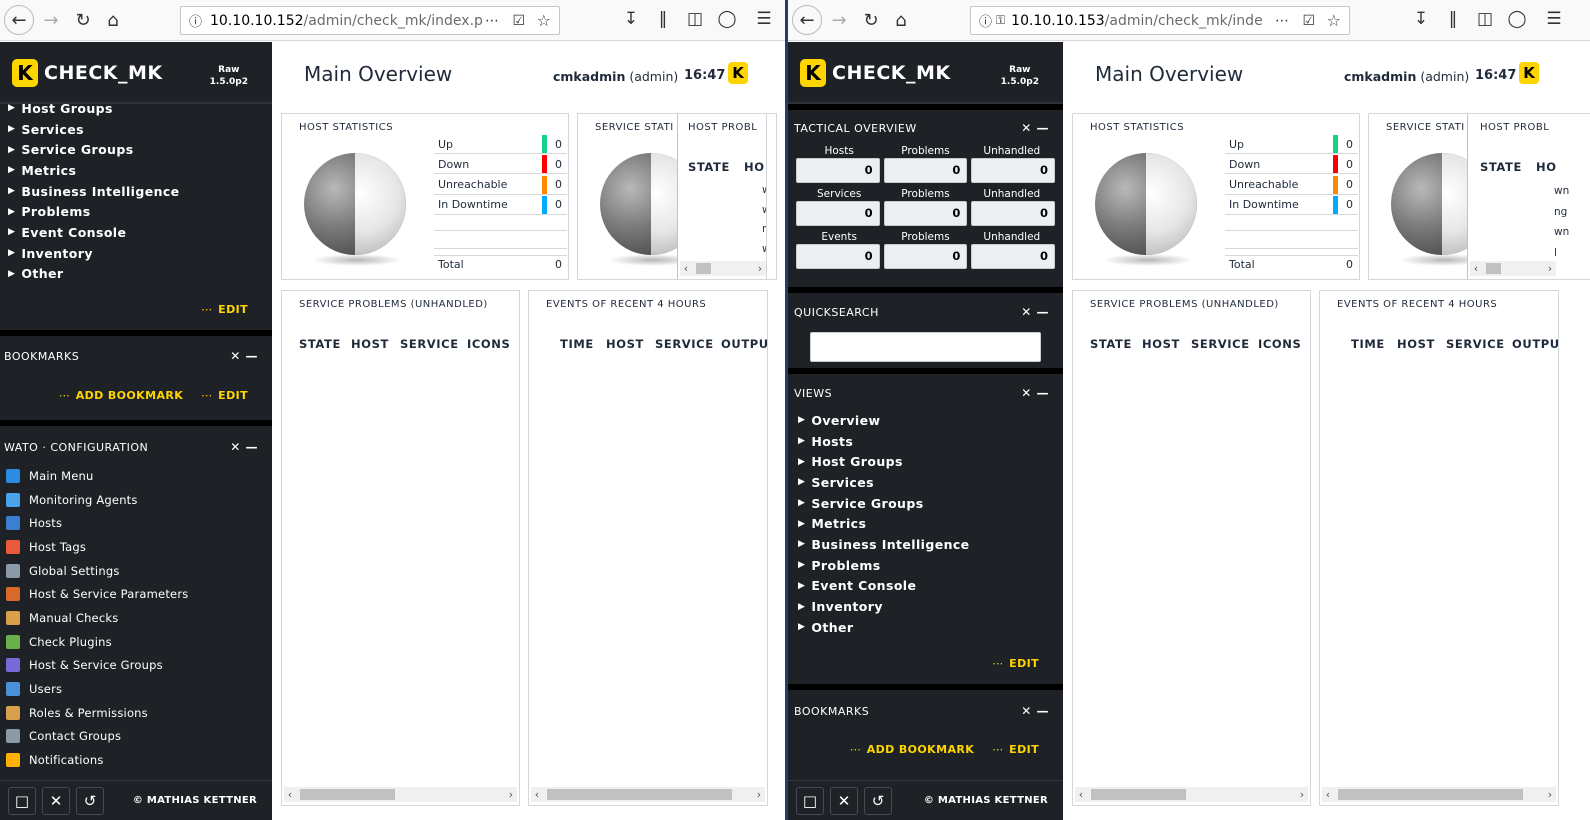  I want to click on wato-item-roles-permissions: Roles & Permissions, so click(136, 713).